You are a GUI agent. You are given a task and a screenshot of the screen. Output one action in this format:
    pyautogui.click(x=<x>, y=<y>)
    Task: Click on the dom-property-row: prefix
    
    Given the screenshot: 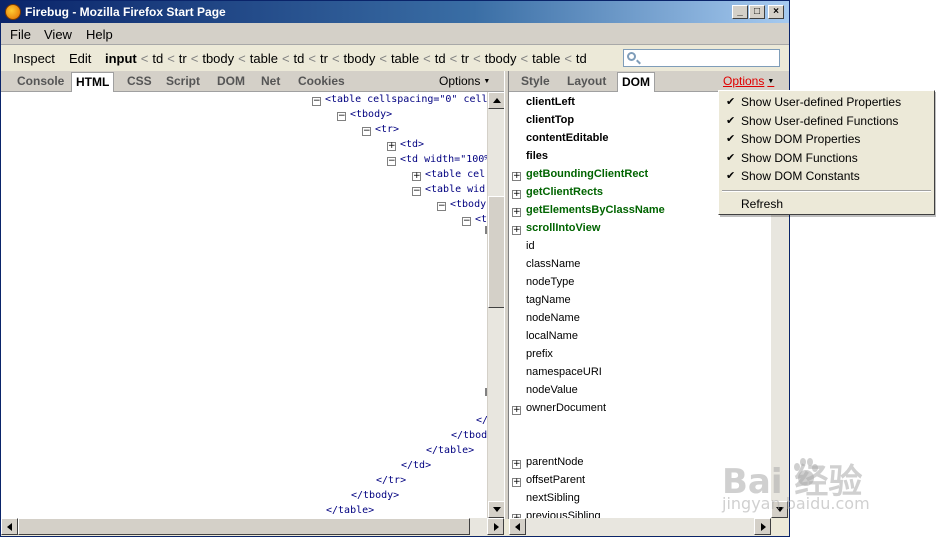 What is the action you would take?
    pyautogui.click(x=640, y=354)
    